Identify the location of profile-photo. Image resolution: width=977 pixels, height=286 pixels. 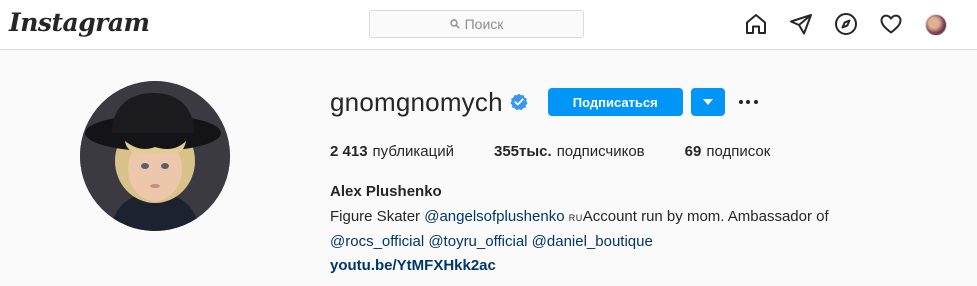
(155, 156).